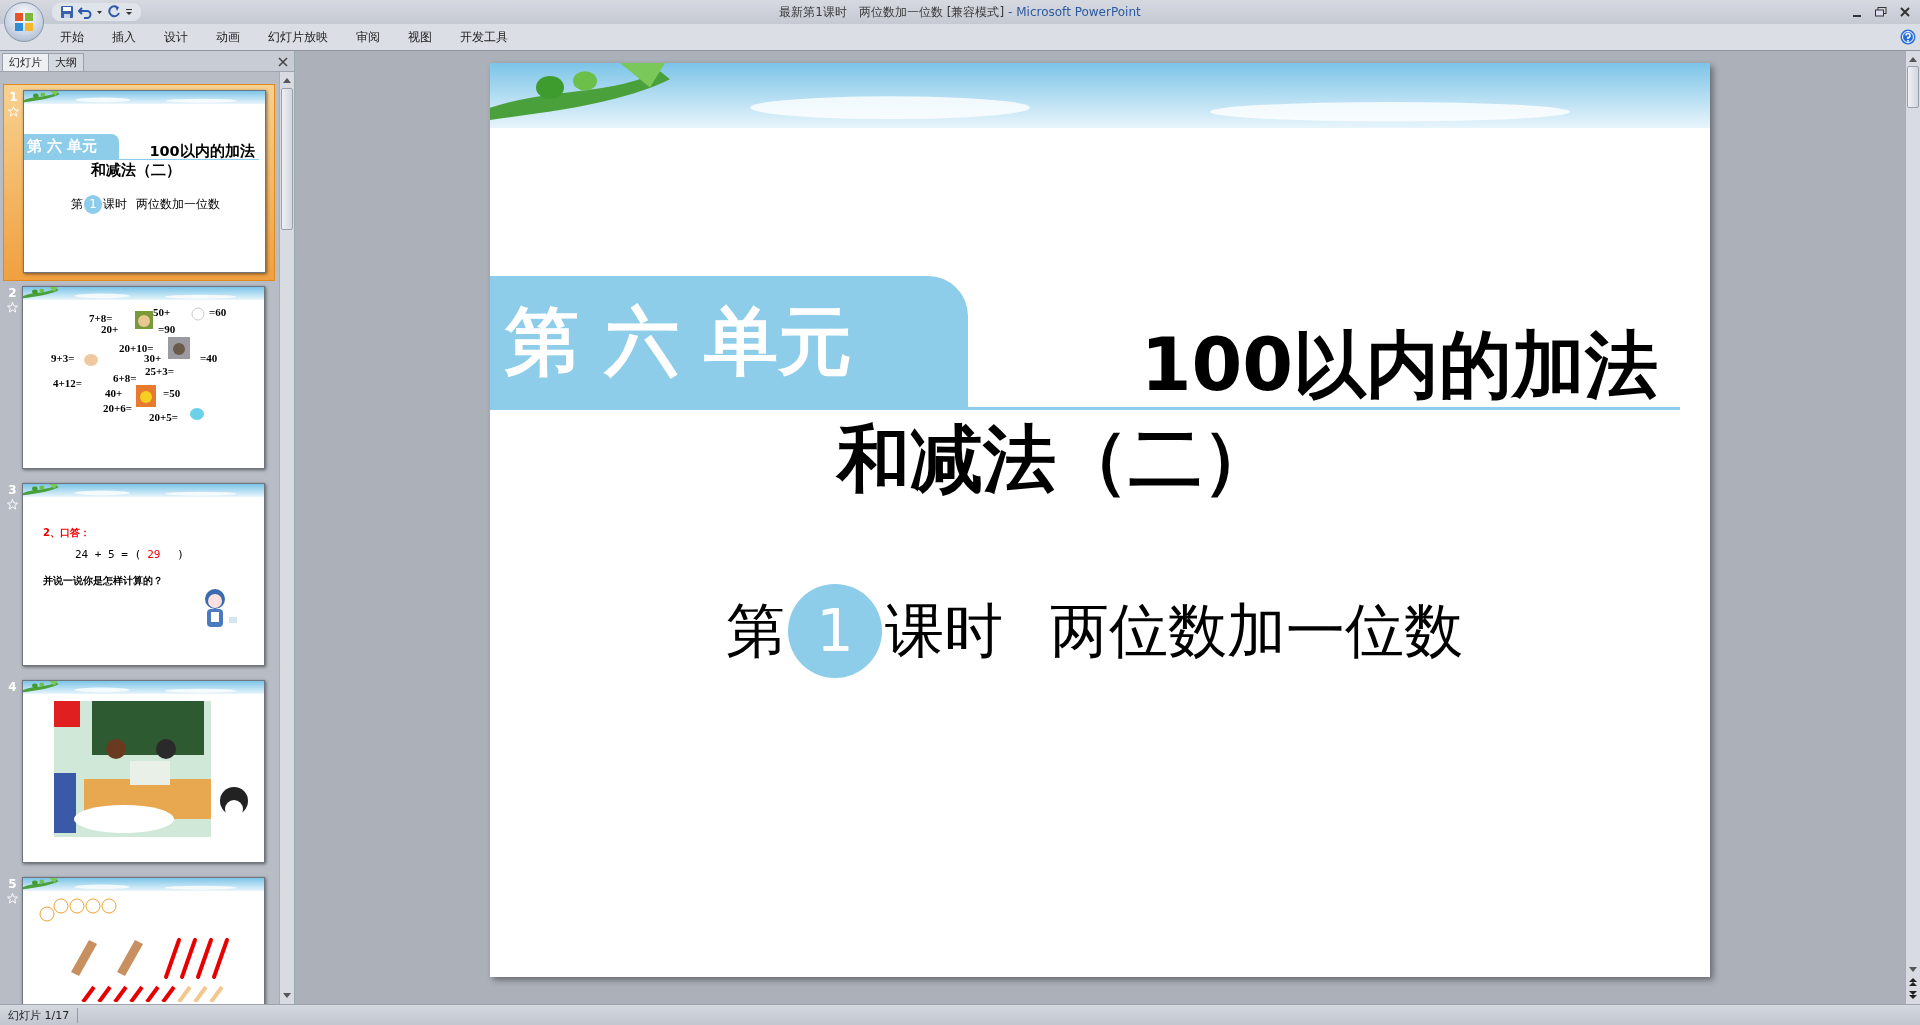 This screenshot has height=1025, width=1920. Describe the element at coordinates (164, 417) in the screenshot. I see `equation: 20+5=` at that location.